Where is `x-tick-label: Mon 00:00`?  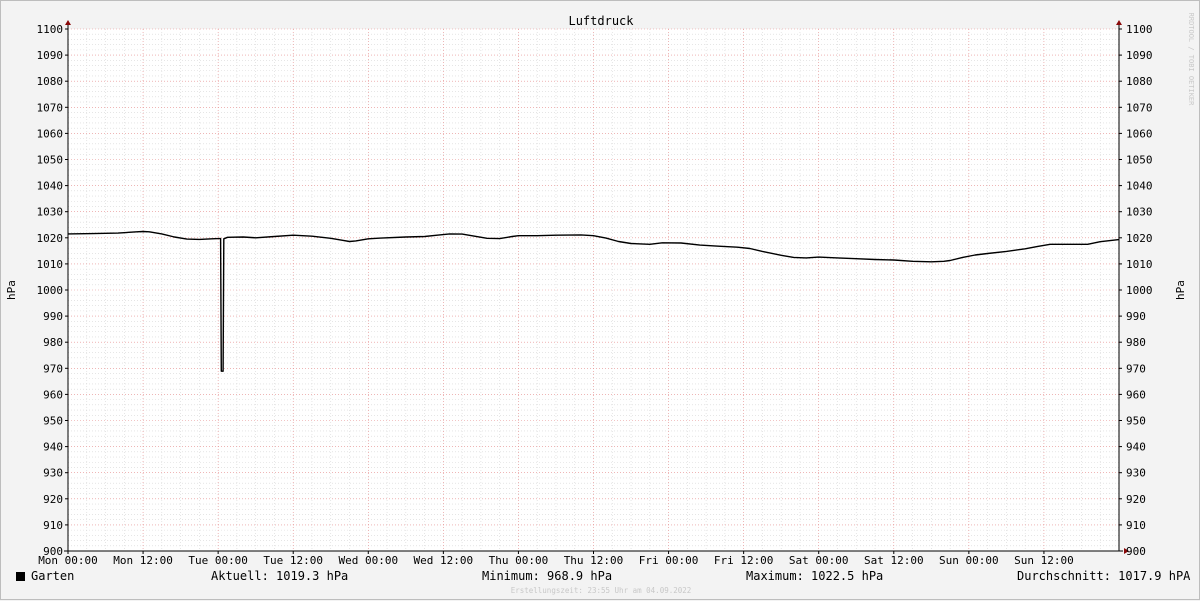
x-tick-label: Mon 00:00 is located at coordinates (68, 560).